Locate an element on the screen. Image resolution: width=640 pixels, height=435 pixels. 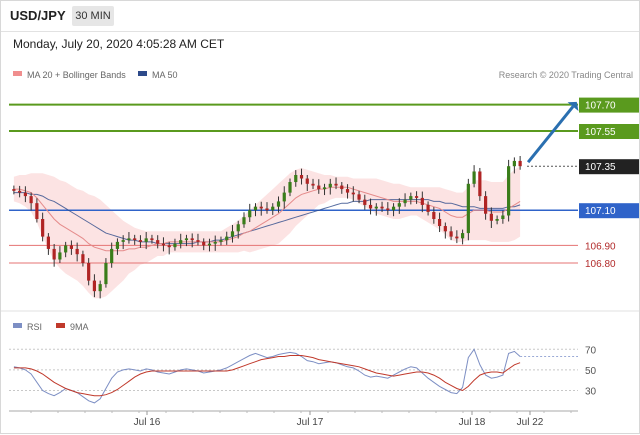
rsi-ma-line is located at coordinates (267, 376).